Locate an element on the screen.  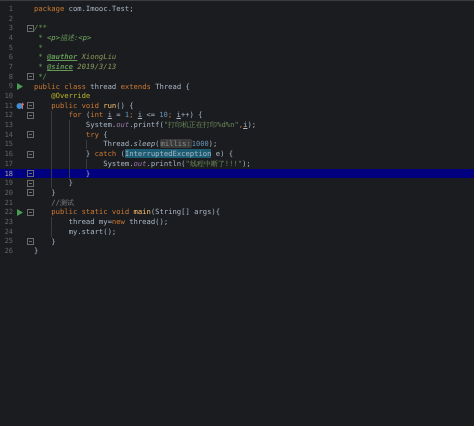
override-icon is located at coordinates (20, 106).